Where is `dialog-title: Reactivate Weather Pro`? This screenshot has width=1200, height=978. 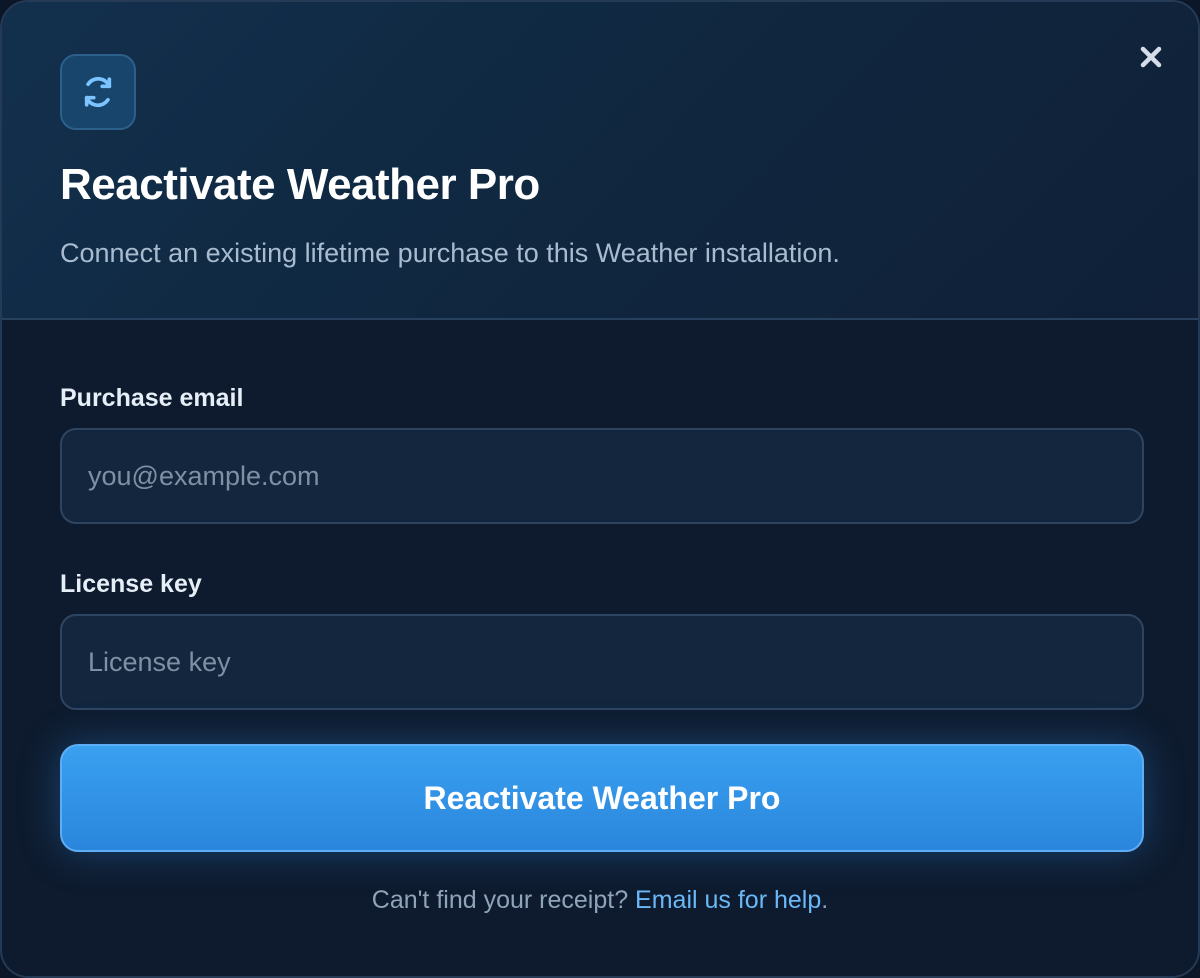
dialog-title: Reactivate Weather Pro is located at coordinates (300, 184).